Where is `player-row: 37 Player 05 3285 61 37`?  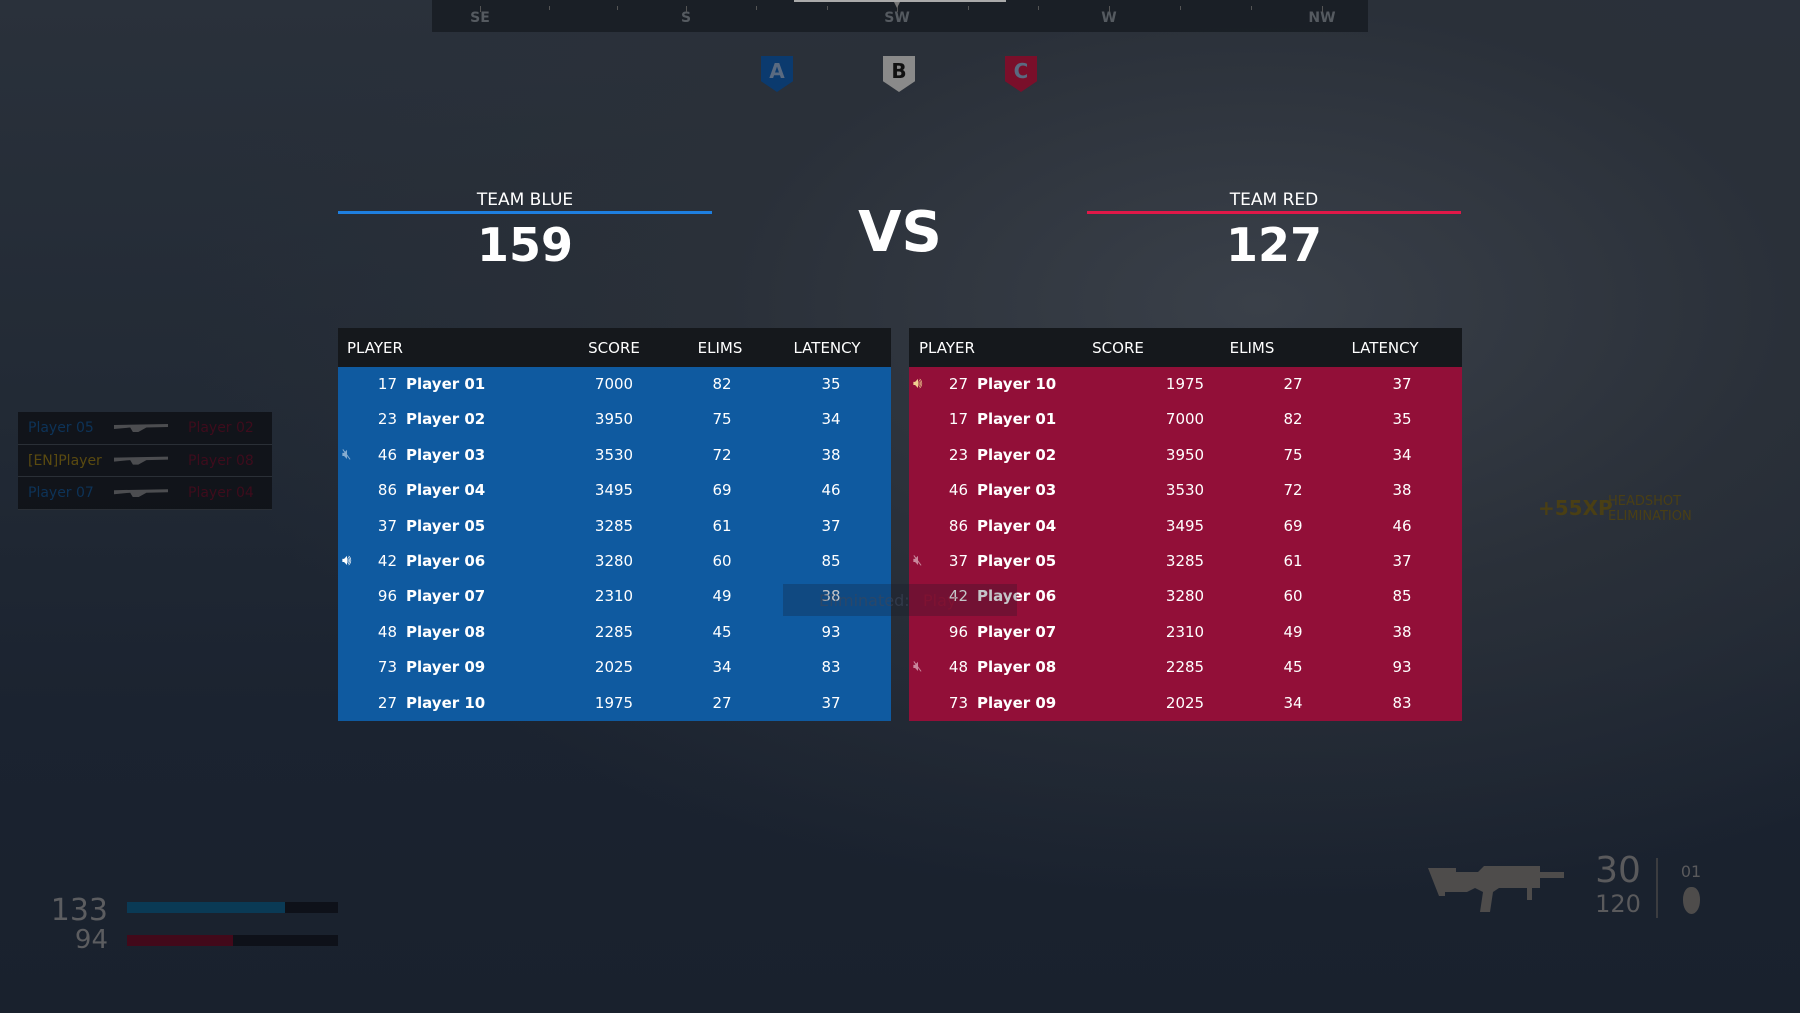 player-row: 37 Player 05 3285 61 37 is located at coordinates (614, 526).